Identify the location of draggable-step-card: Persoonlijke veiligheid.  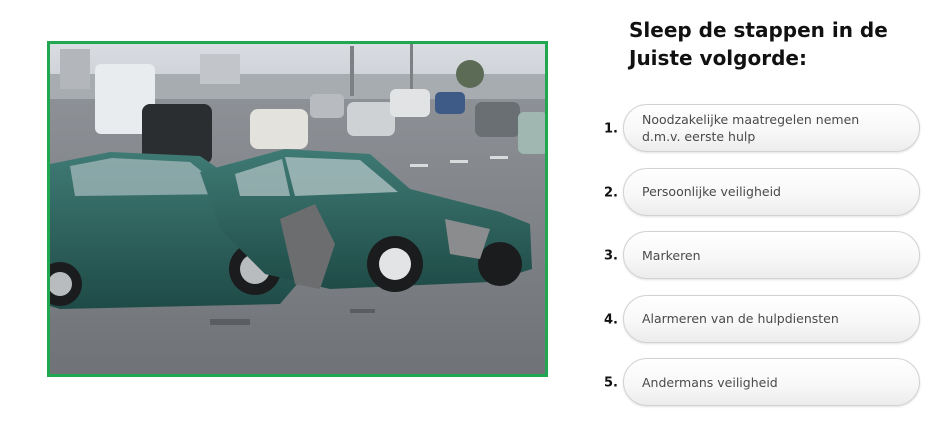
(771, 191).